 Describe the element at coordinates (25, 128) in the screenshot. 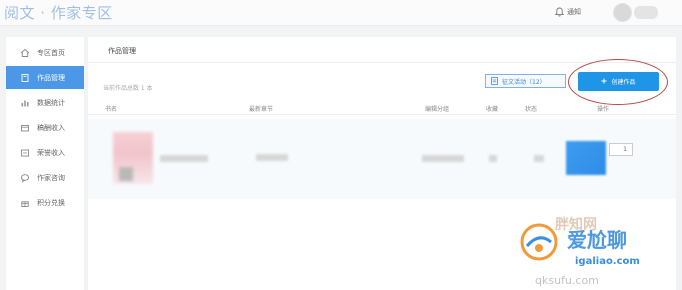

I see `wallet-icon` at that location.